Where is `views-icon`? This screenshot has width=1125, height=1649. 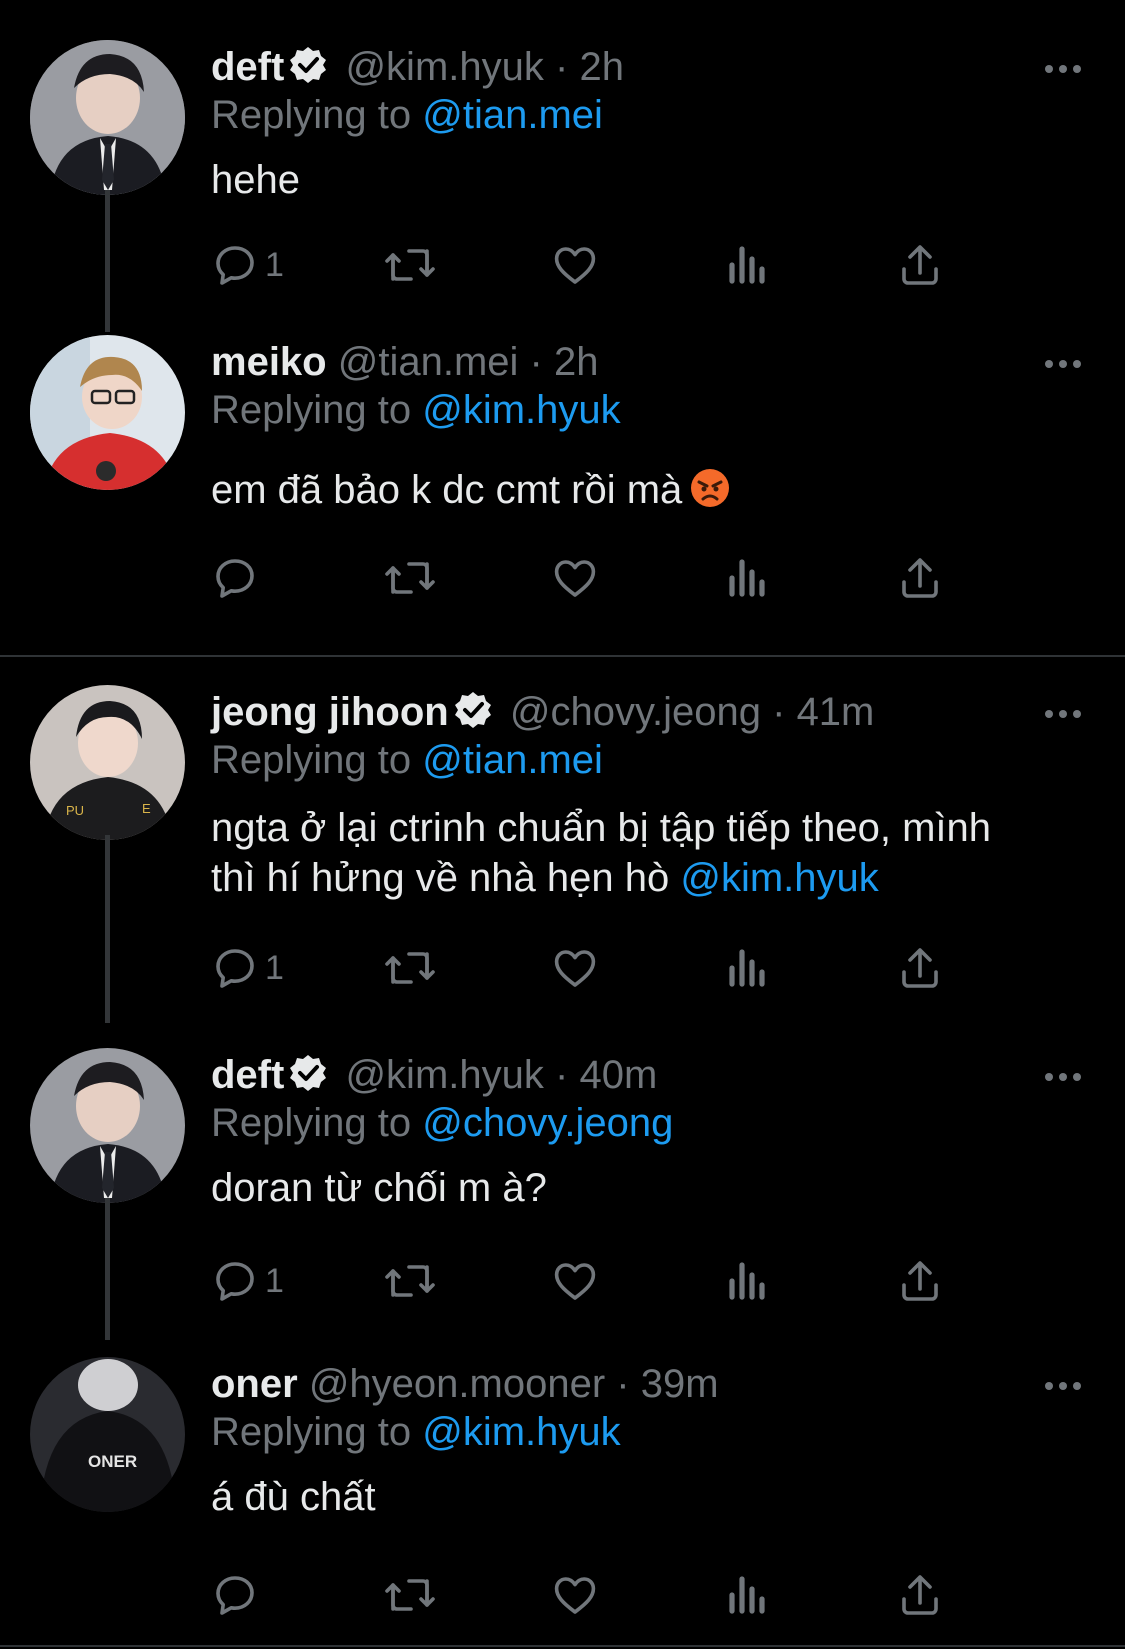
views-icon is located at coordinates (748, 1281).